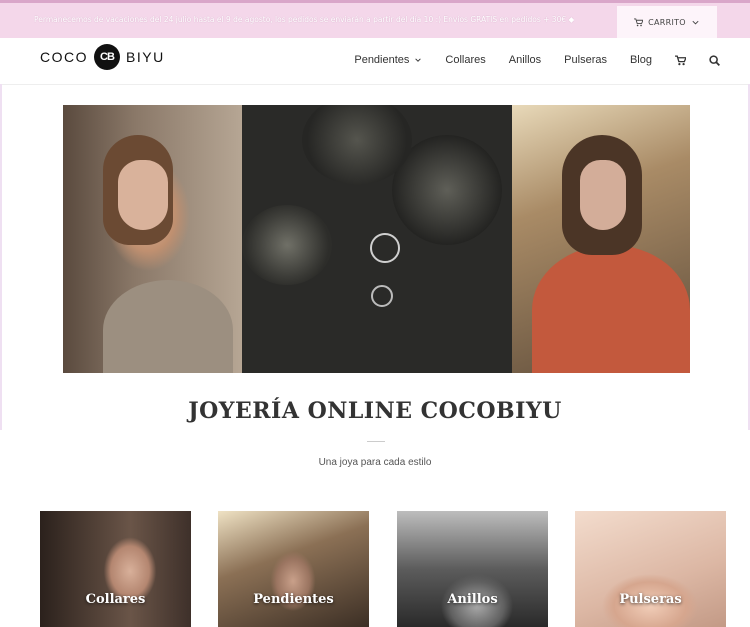 The width and height of the screenshot is (750, 627). I want to click on nav-item-pendientes: Pendientes, so click(388, 60).